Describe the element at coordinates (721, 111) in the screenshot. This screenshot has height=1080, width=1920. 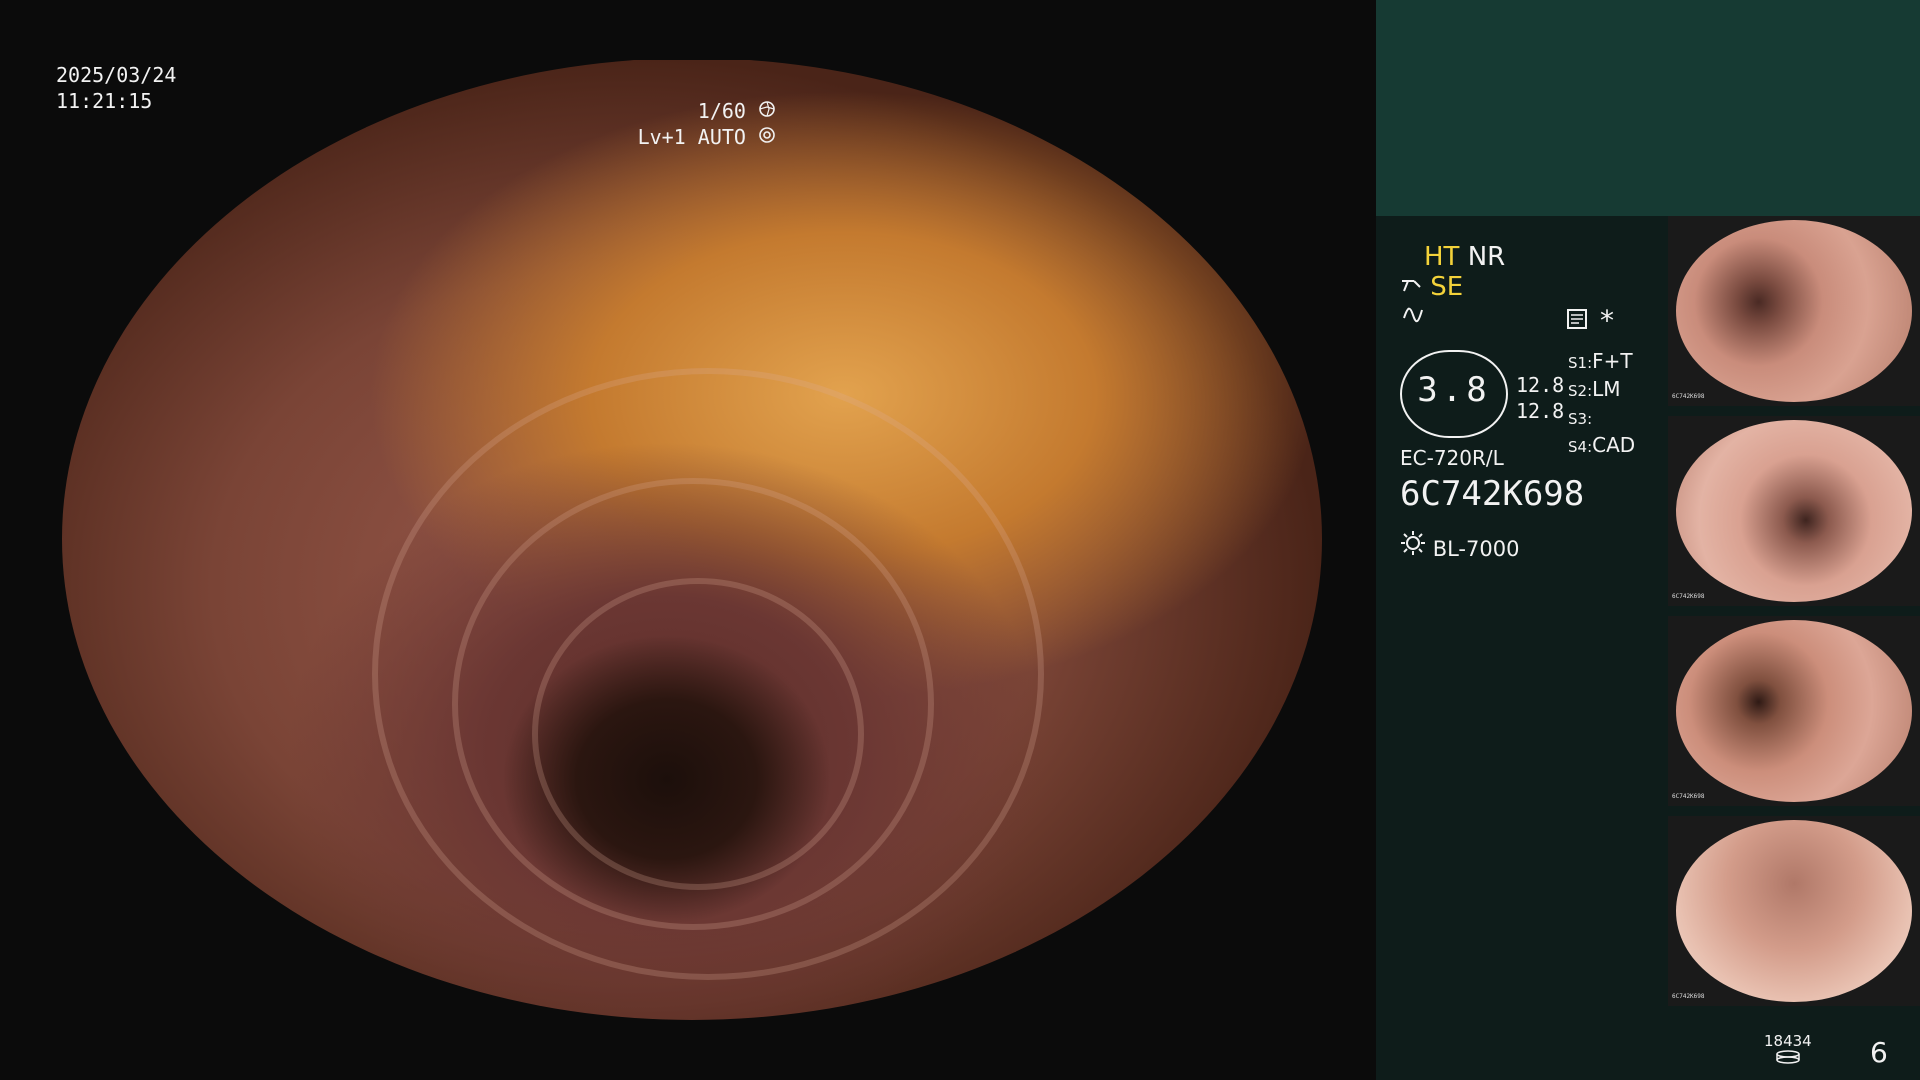
I see `shutter-text: 1/60` at that location.